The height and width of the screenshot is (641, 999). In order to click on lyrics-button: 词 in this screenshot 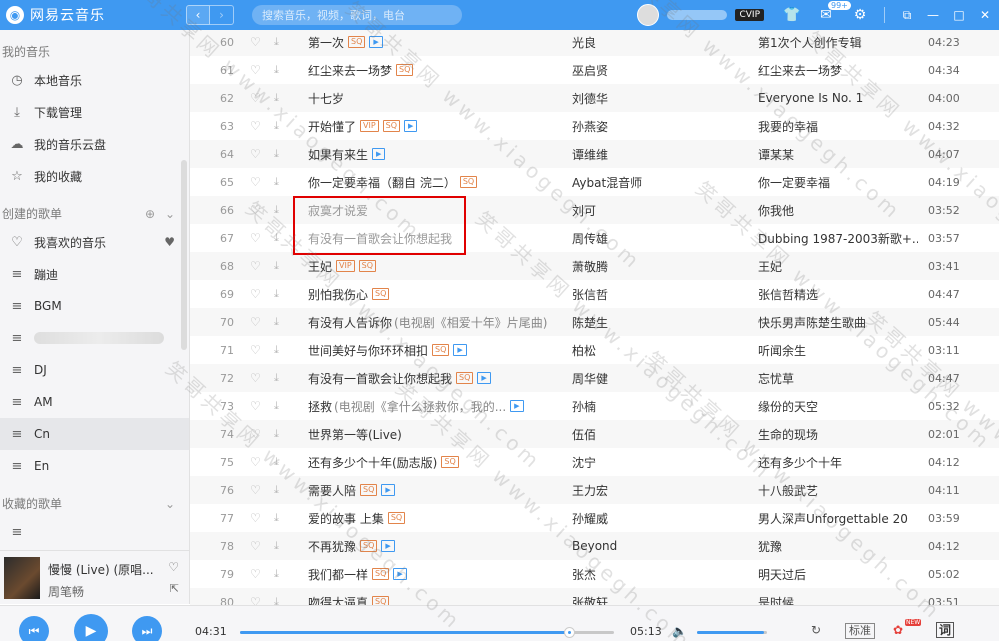, I will do `click(945, 630)`.